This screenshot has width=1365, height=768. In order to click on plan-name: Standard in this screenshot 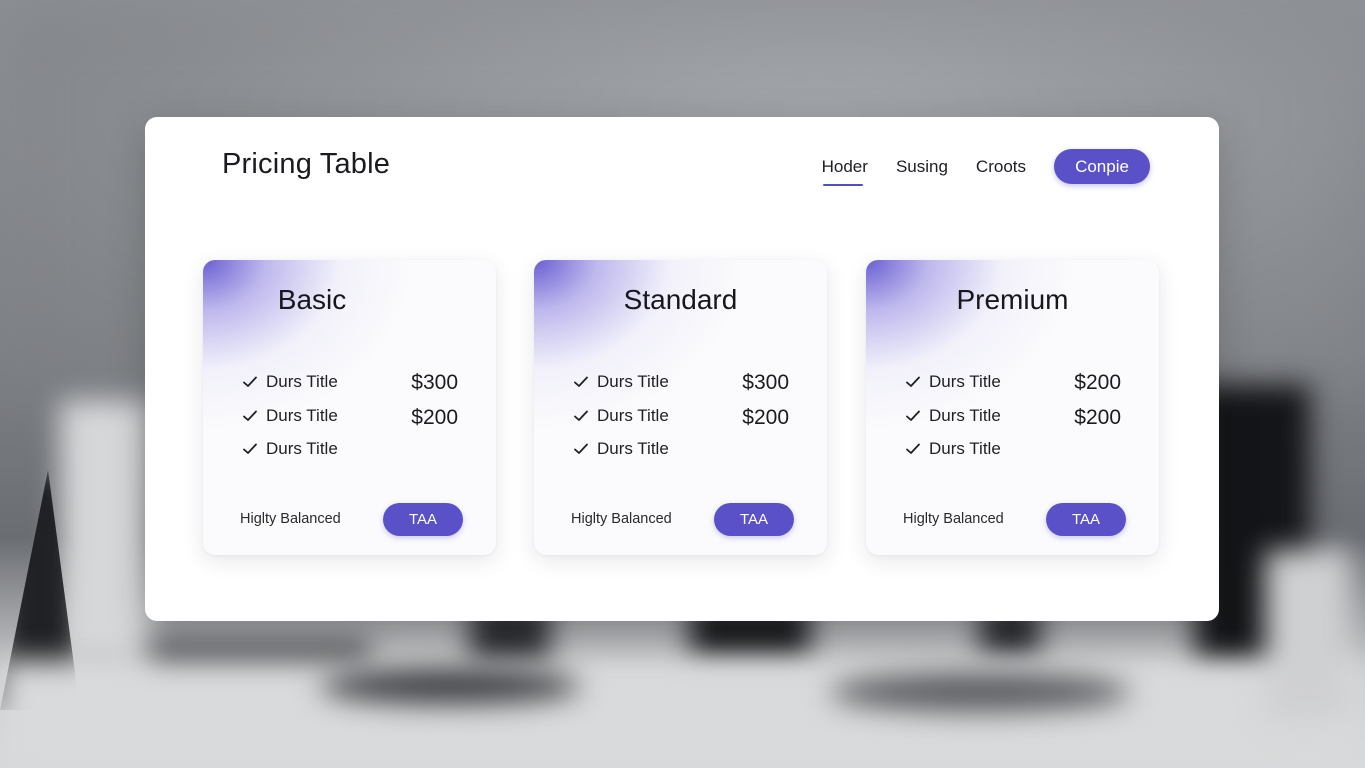, I will do `click(680, 299)`.